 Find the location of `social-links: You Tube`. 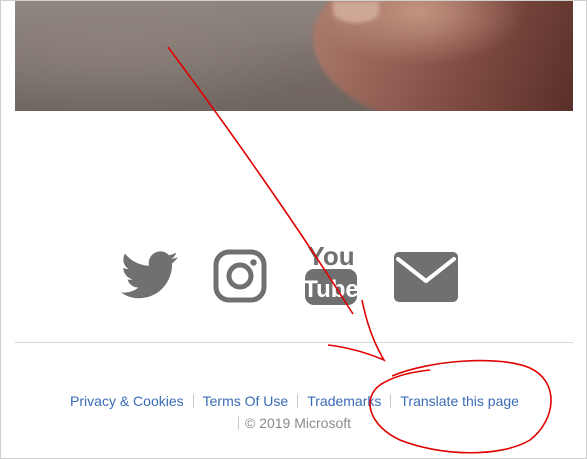

social-links: You Tube is located at coordinates (291, 274).